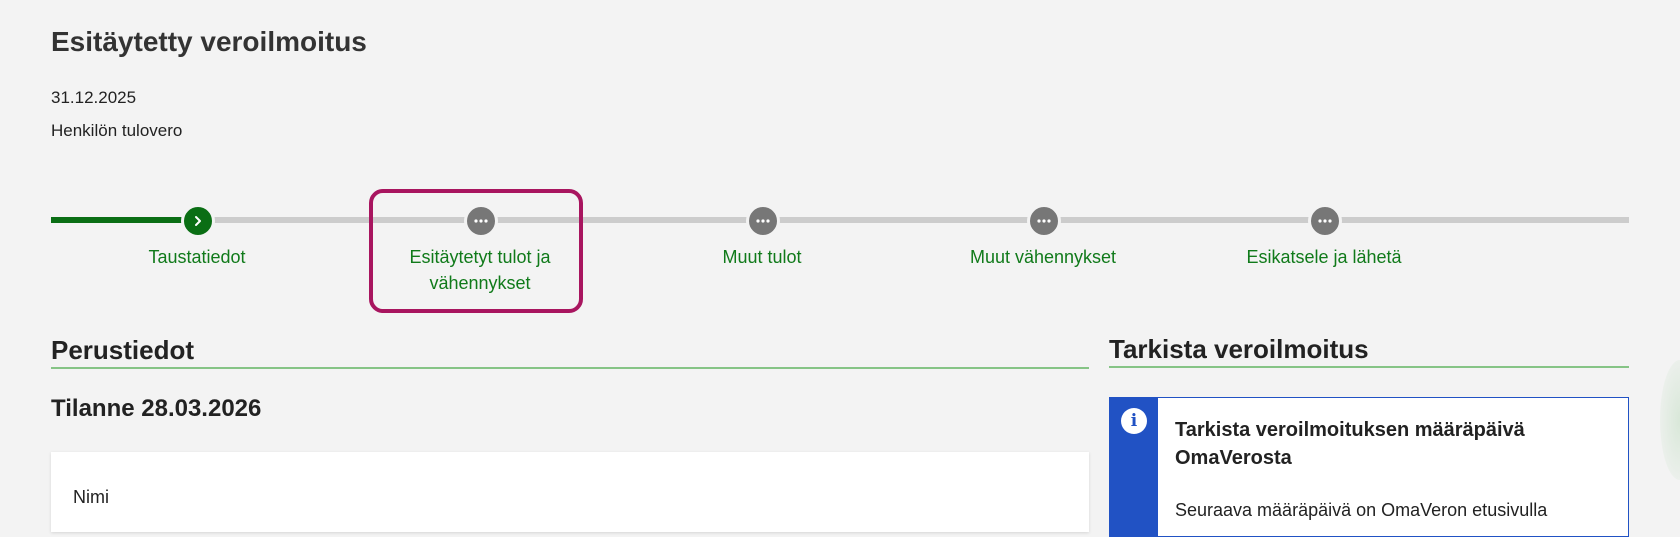 Image resolution: width=1680 pixels, height=537 pixels. Describe the element at coordinates (1134, 421) in the screenshot. I see `info-icon: i` at that location.